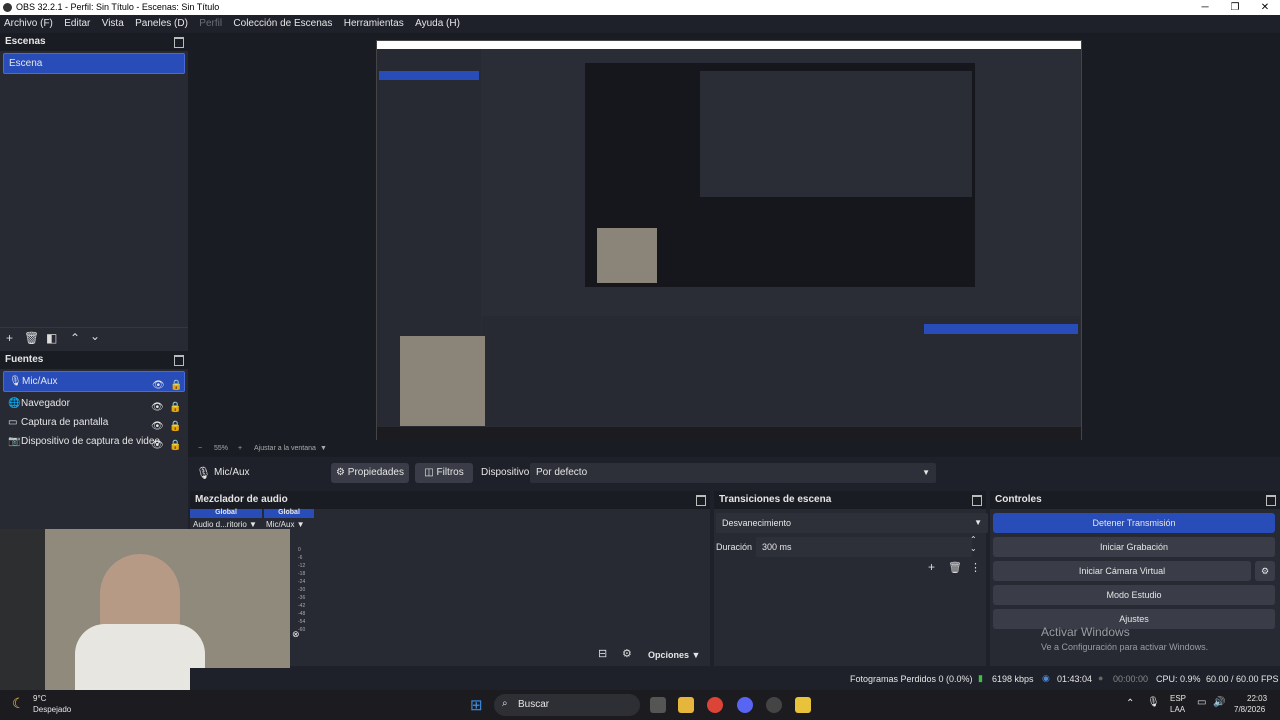 Image resolution: width=1280 pixels, height=720 pixels. Describe the element at coordinates (715, 705) in the screenshot. I see `chrome-icon` at that location.